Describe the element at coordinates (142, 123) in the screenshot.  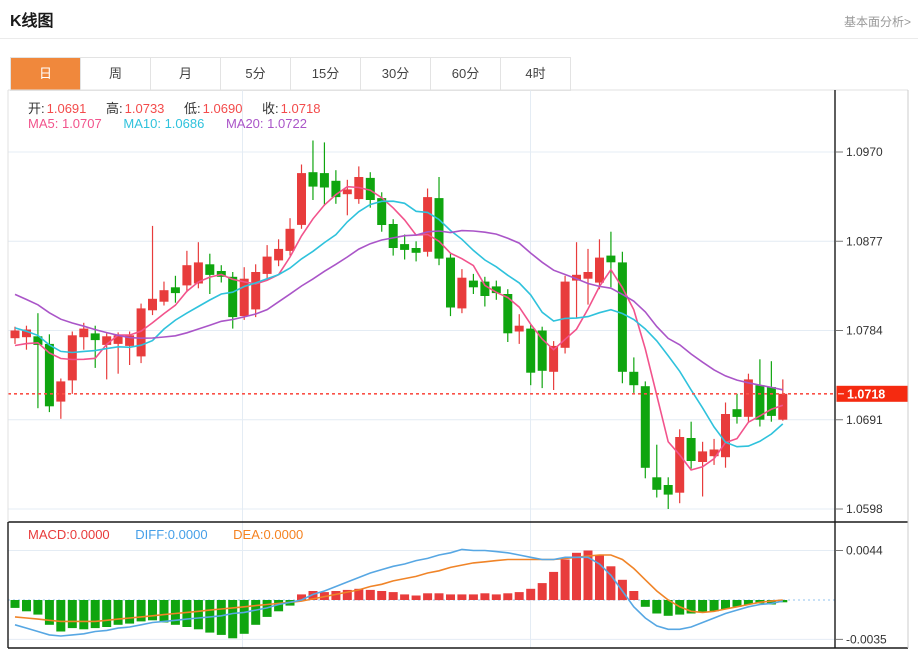
I see `ma10-label: MA10:` at that location.